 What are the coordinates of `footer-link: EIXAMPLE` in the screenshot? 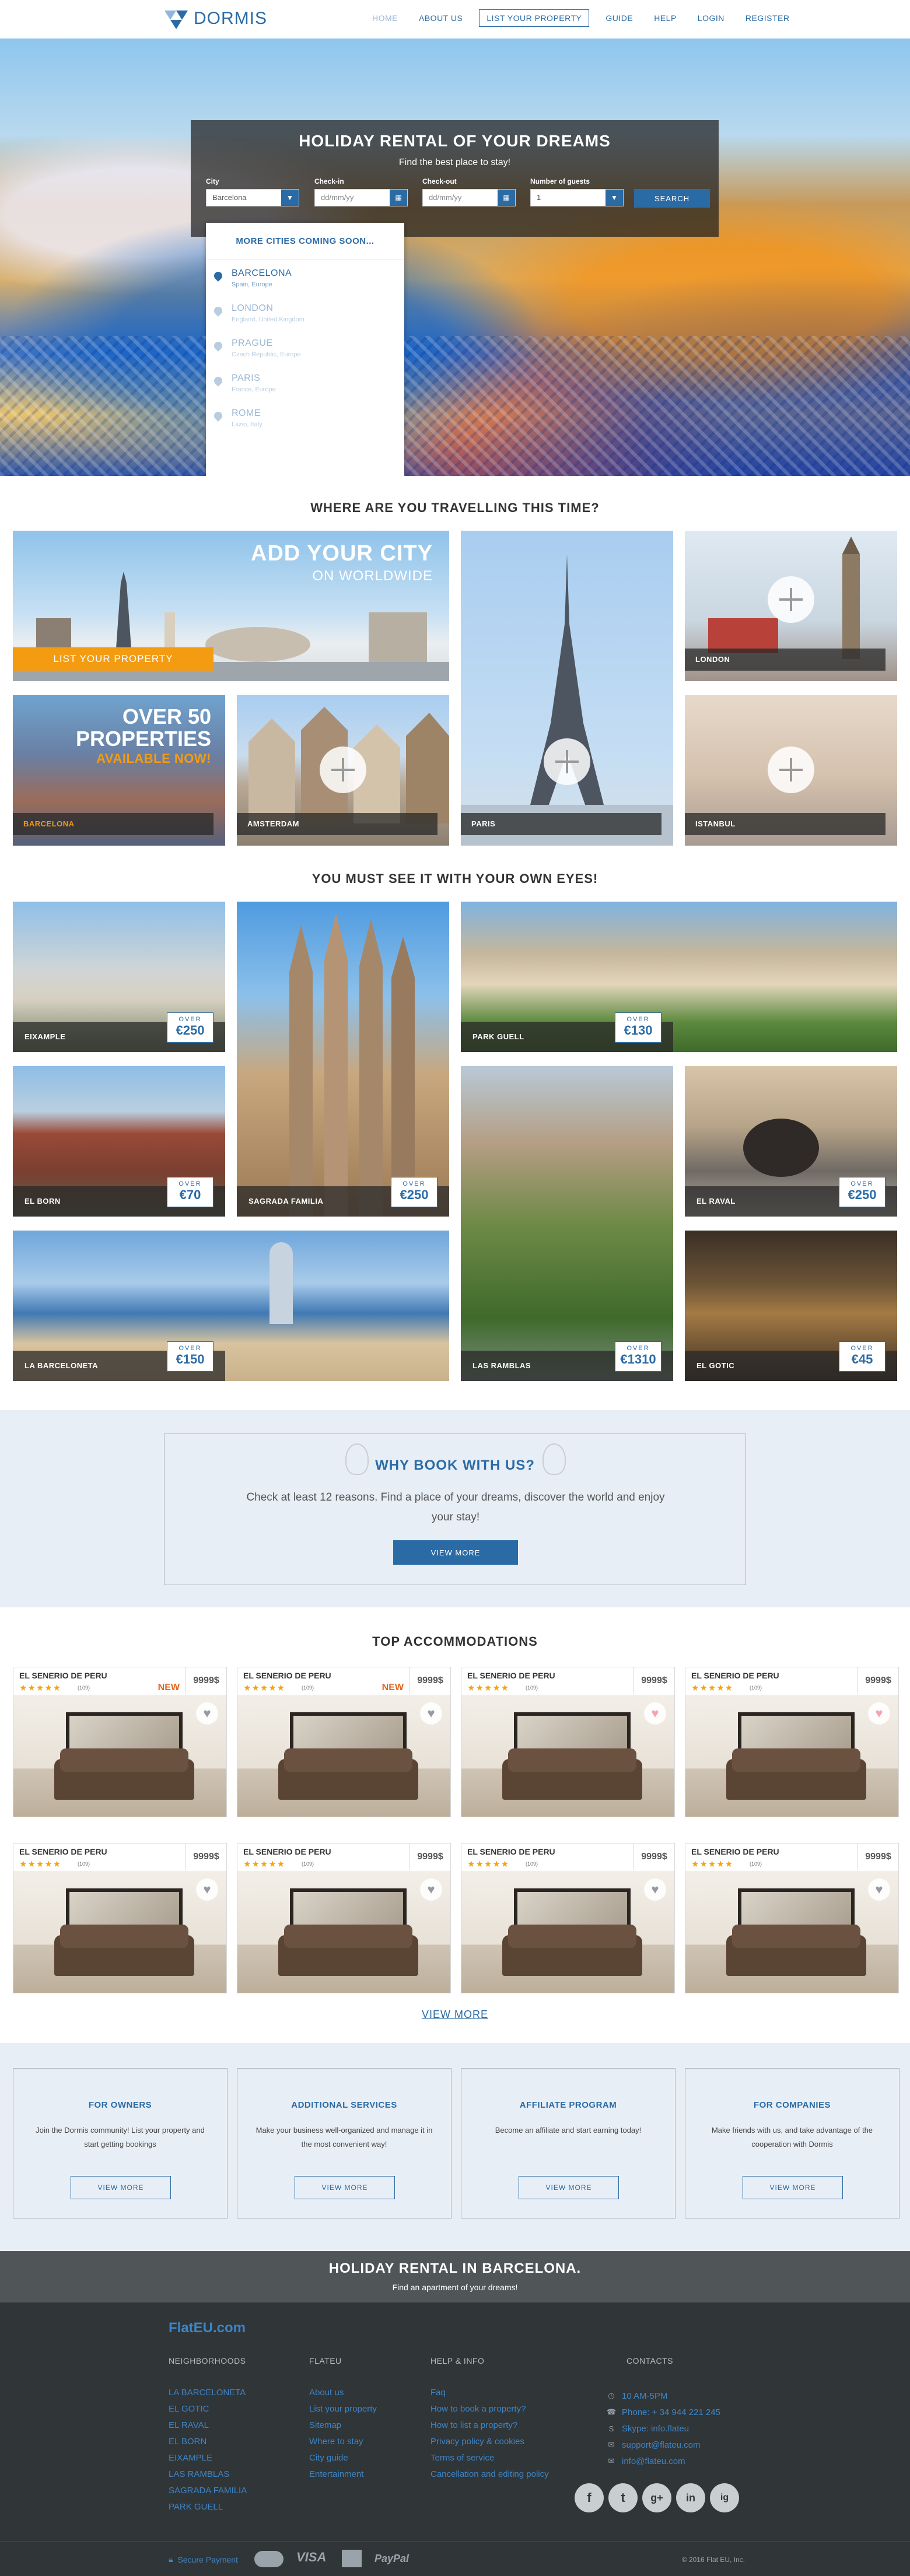 It's located at (208, 2461).